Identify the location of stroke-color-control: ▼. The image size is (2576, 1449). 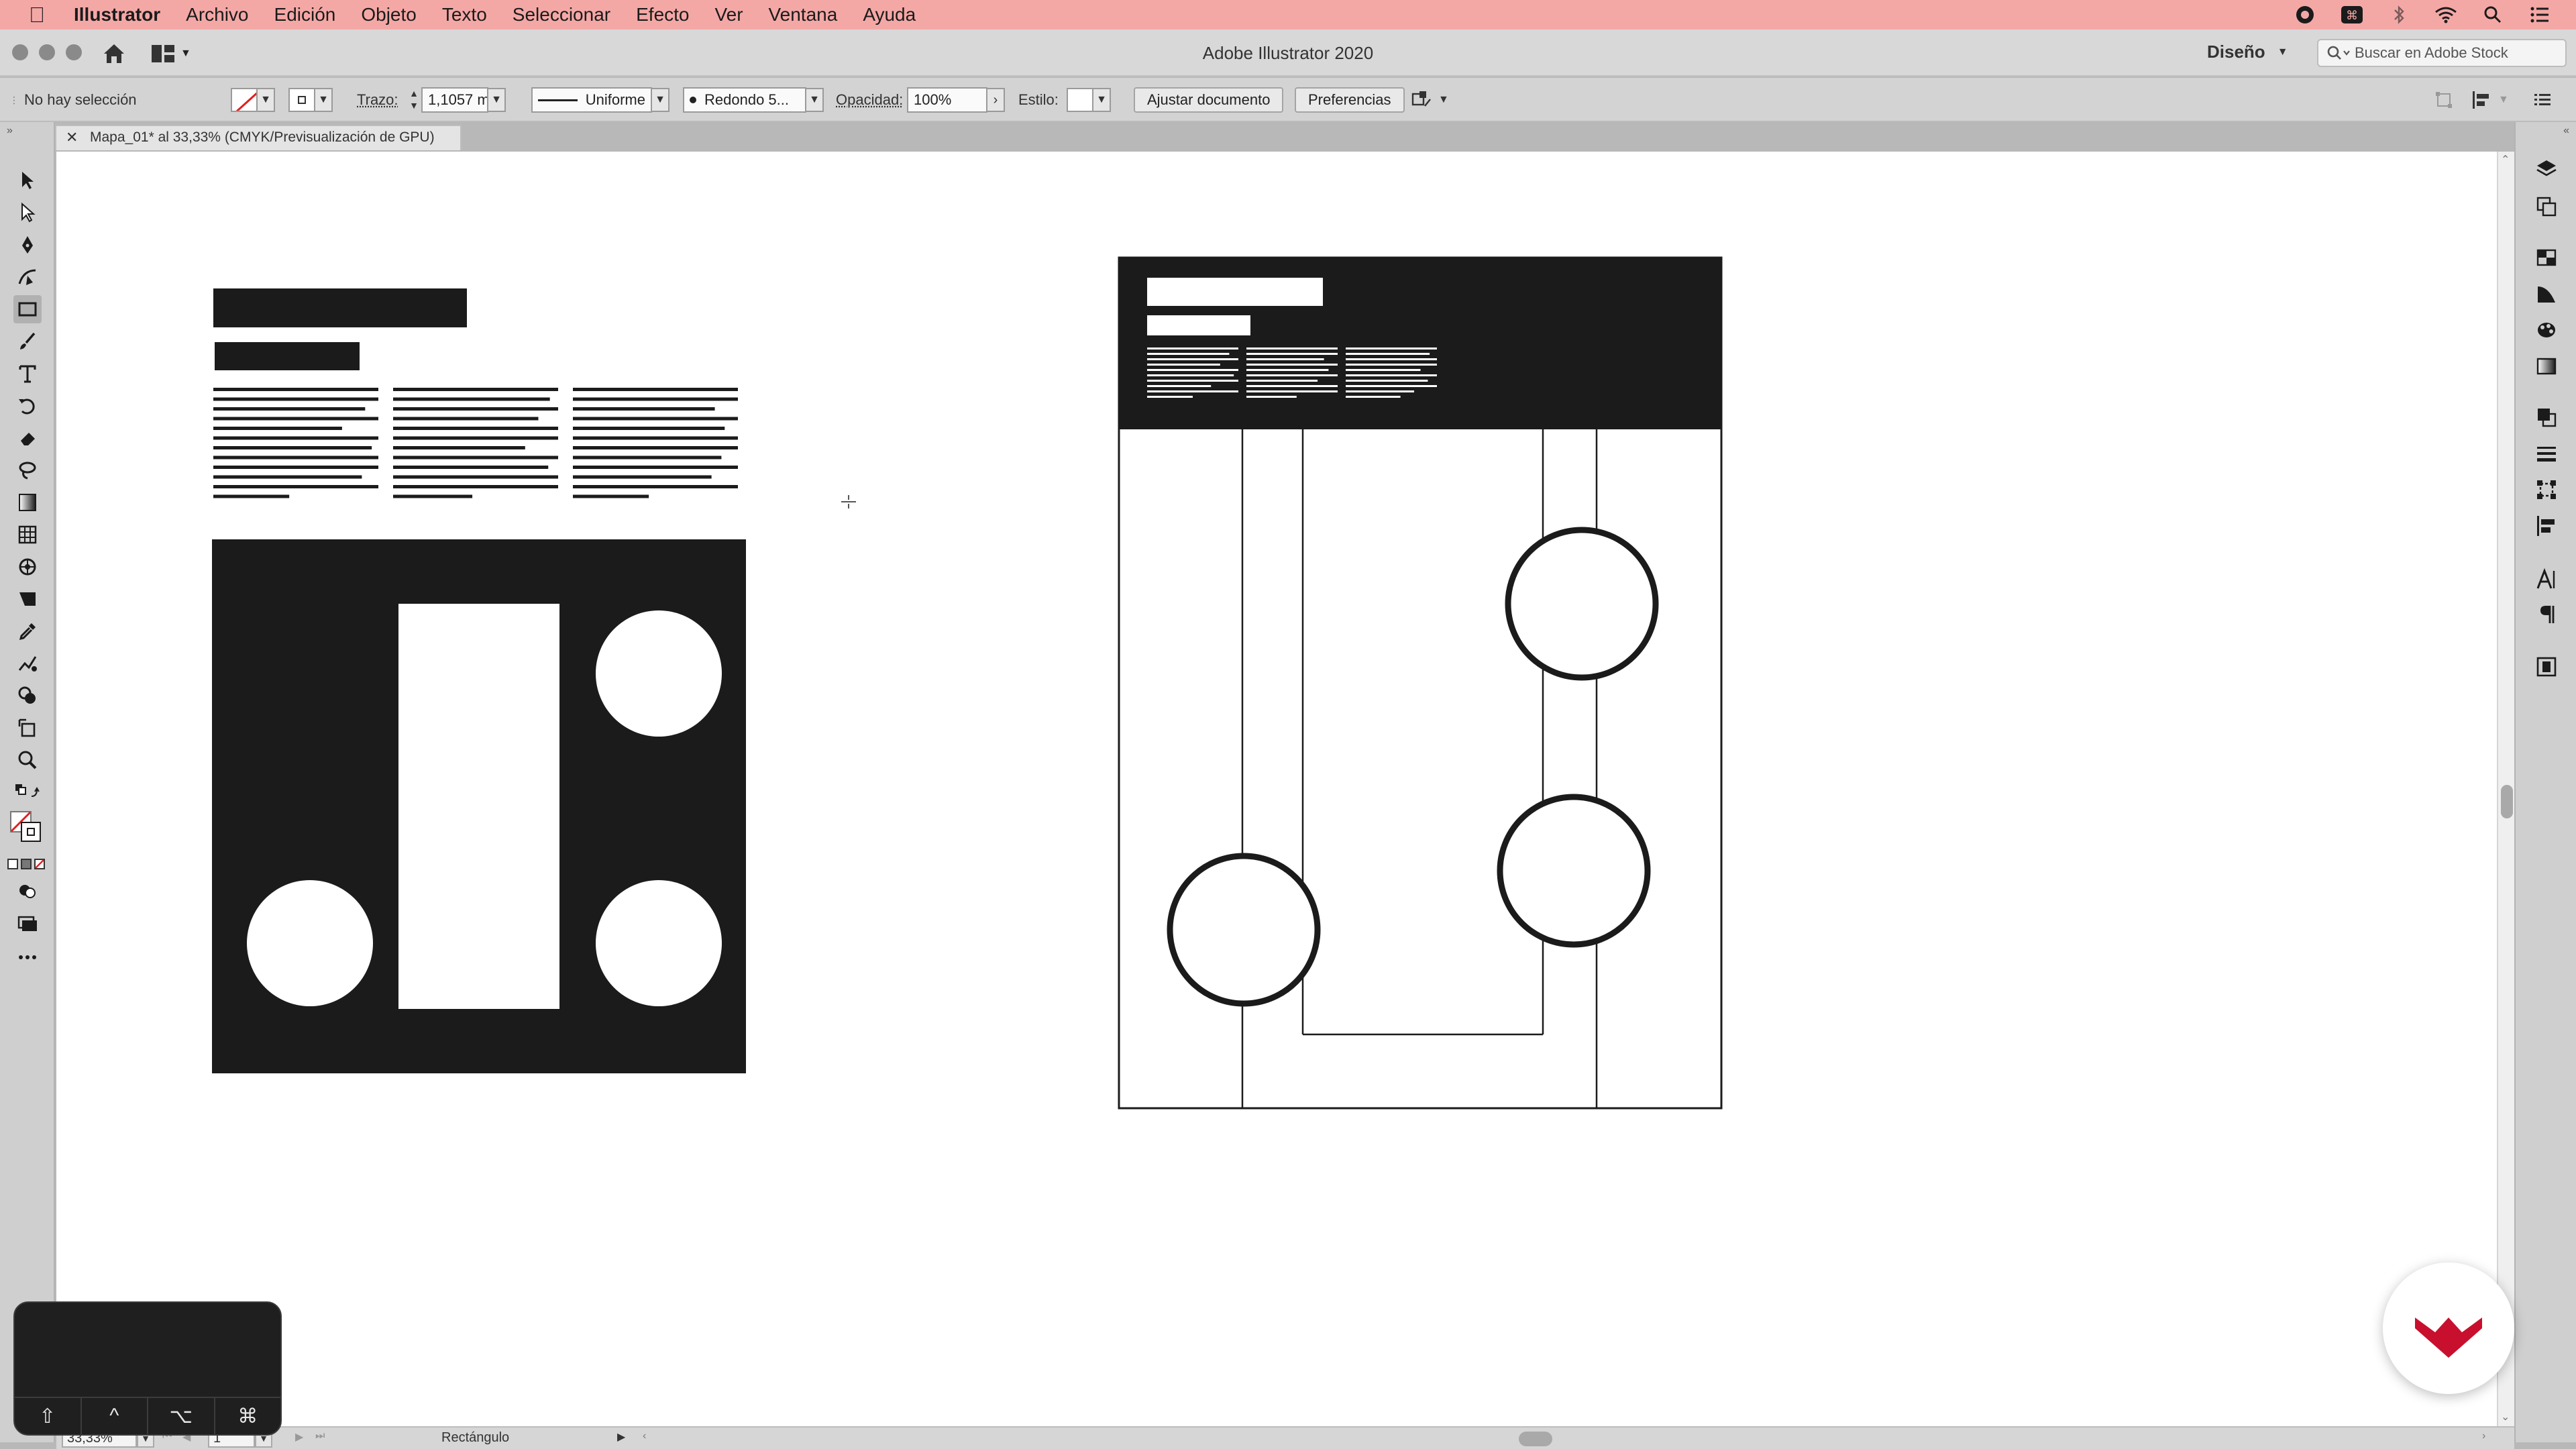
(310, 100).